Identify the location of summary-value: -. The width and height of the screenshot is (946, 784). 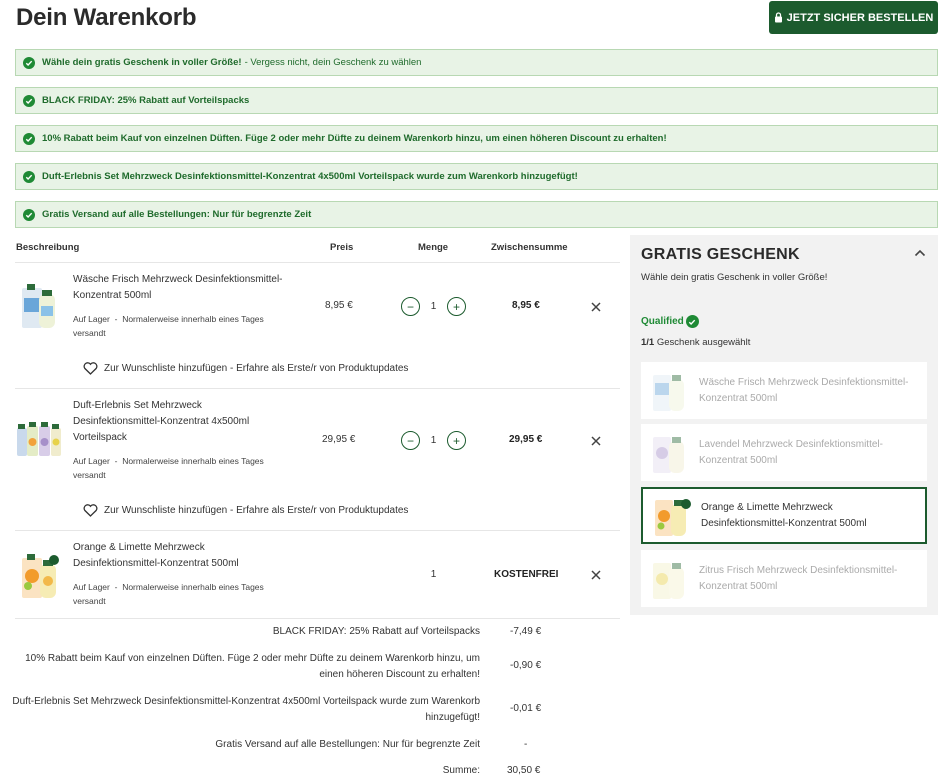
(526, 744).